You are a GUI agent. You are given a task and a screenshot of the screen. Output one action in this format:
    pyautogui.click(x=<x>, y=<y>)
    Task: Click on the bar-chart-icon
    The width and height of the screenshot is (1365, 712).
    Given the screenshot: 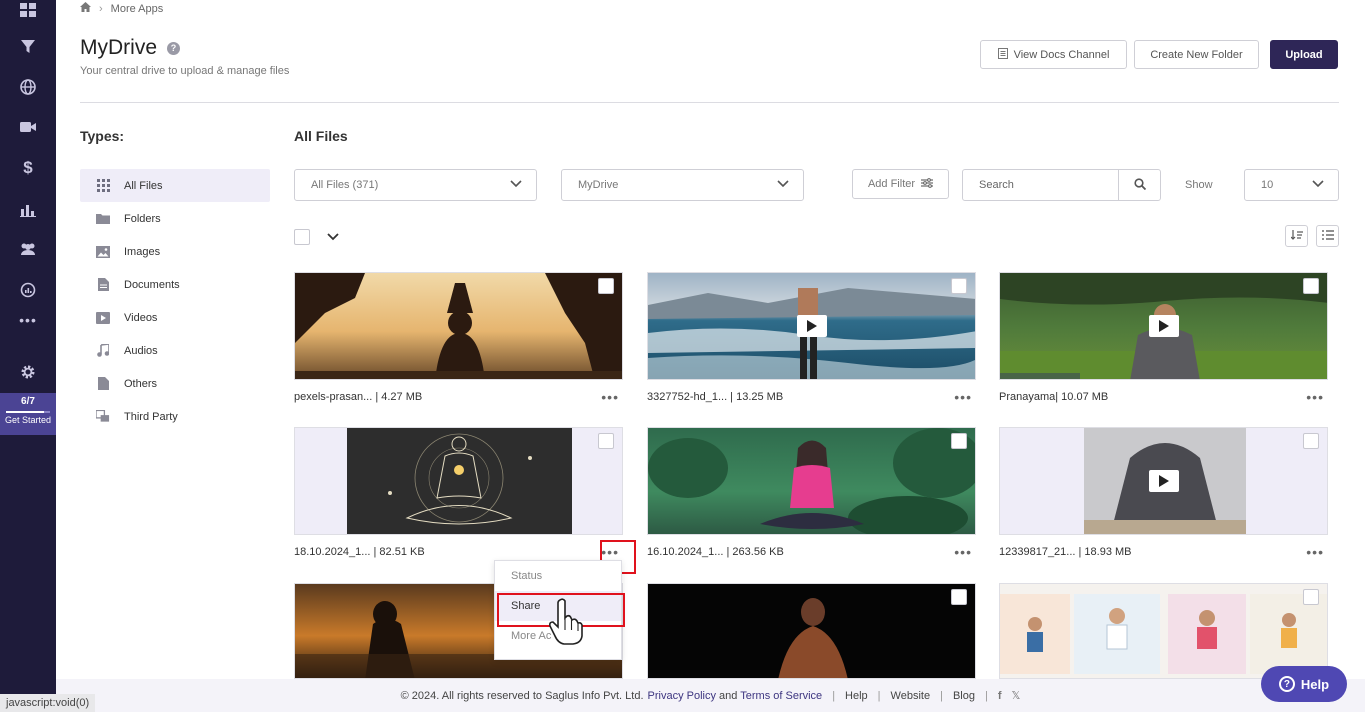 What is the action you would take?
    pyautogui.click(x=28, y=210)
    